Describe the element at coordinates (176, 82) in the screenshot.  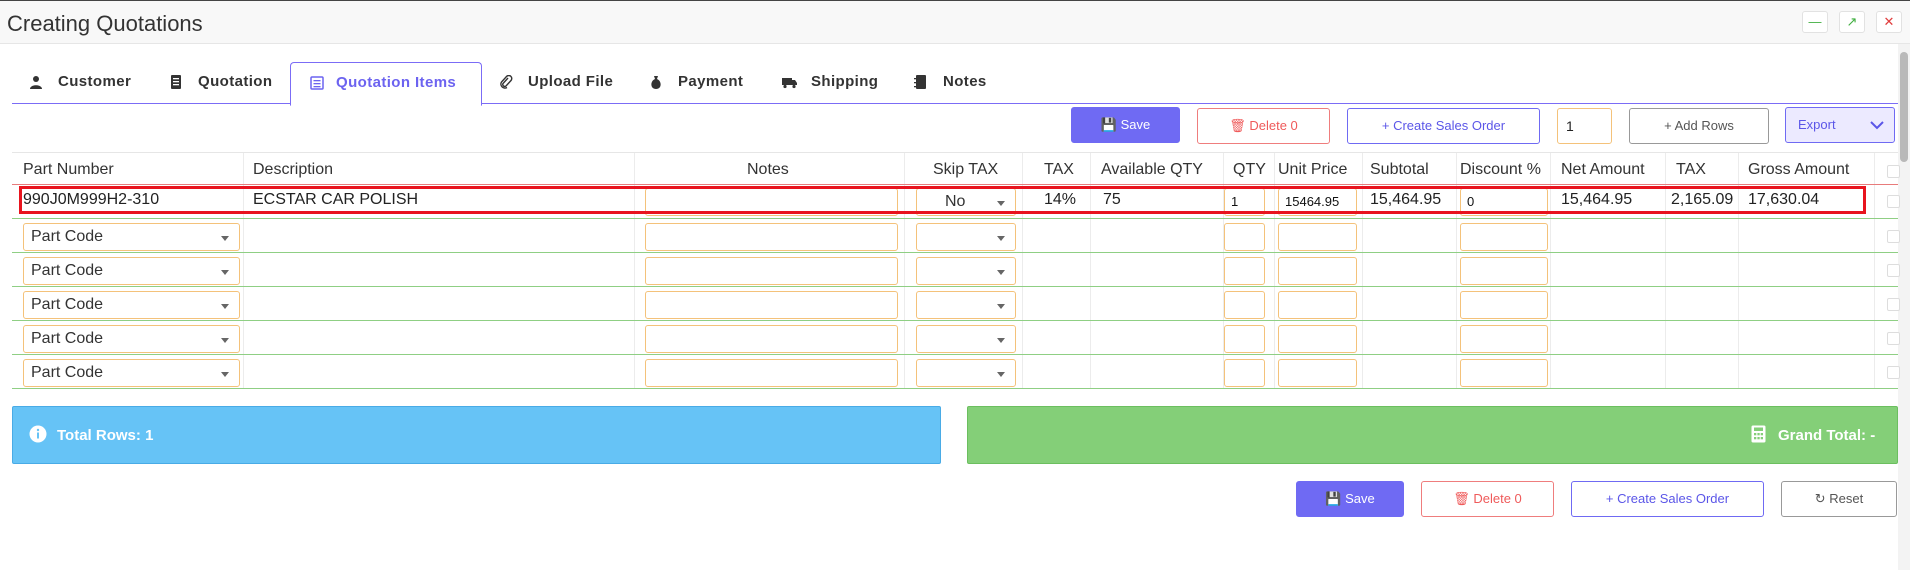
I see `document-icon` at that location.